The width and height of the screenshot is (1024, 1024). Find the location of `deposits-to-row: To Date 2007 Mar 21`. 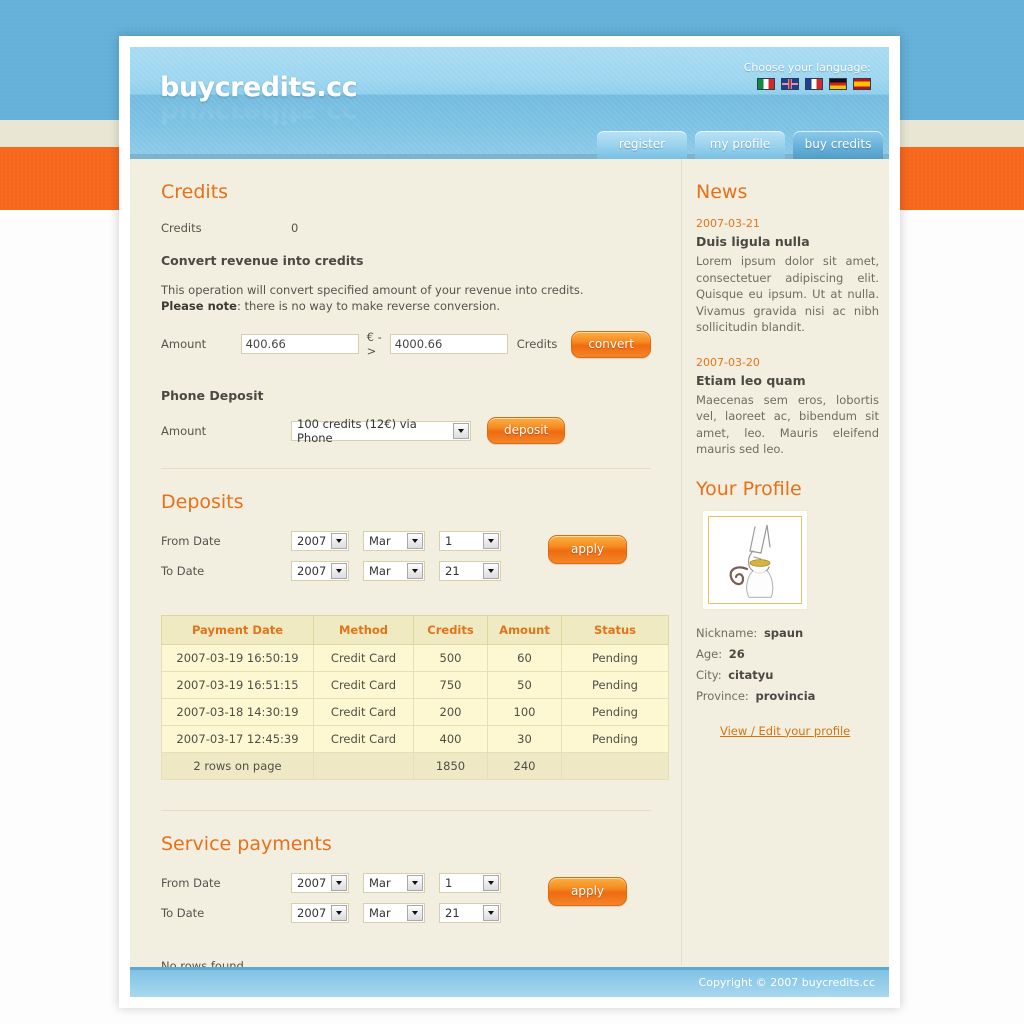

deposits-to-row: To Date 2007 Mar 21 is located at coordinates (331, 571).